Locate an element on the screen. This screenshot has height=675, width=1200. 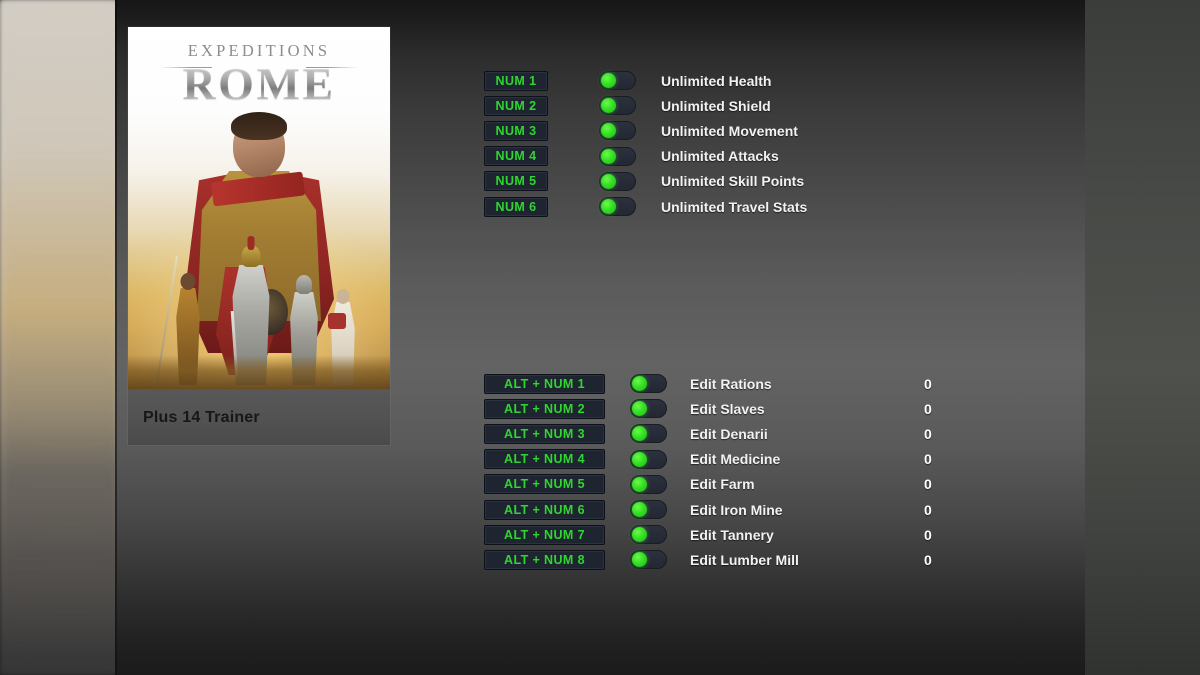
hotkey-button: ALT + NUM 5 is located at coordinates (544, 484).